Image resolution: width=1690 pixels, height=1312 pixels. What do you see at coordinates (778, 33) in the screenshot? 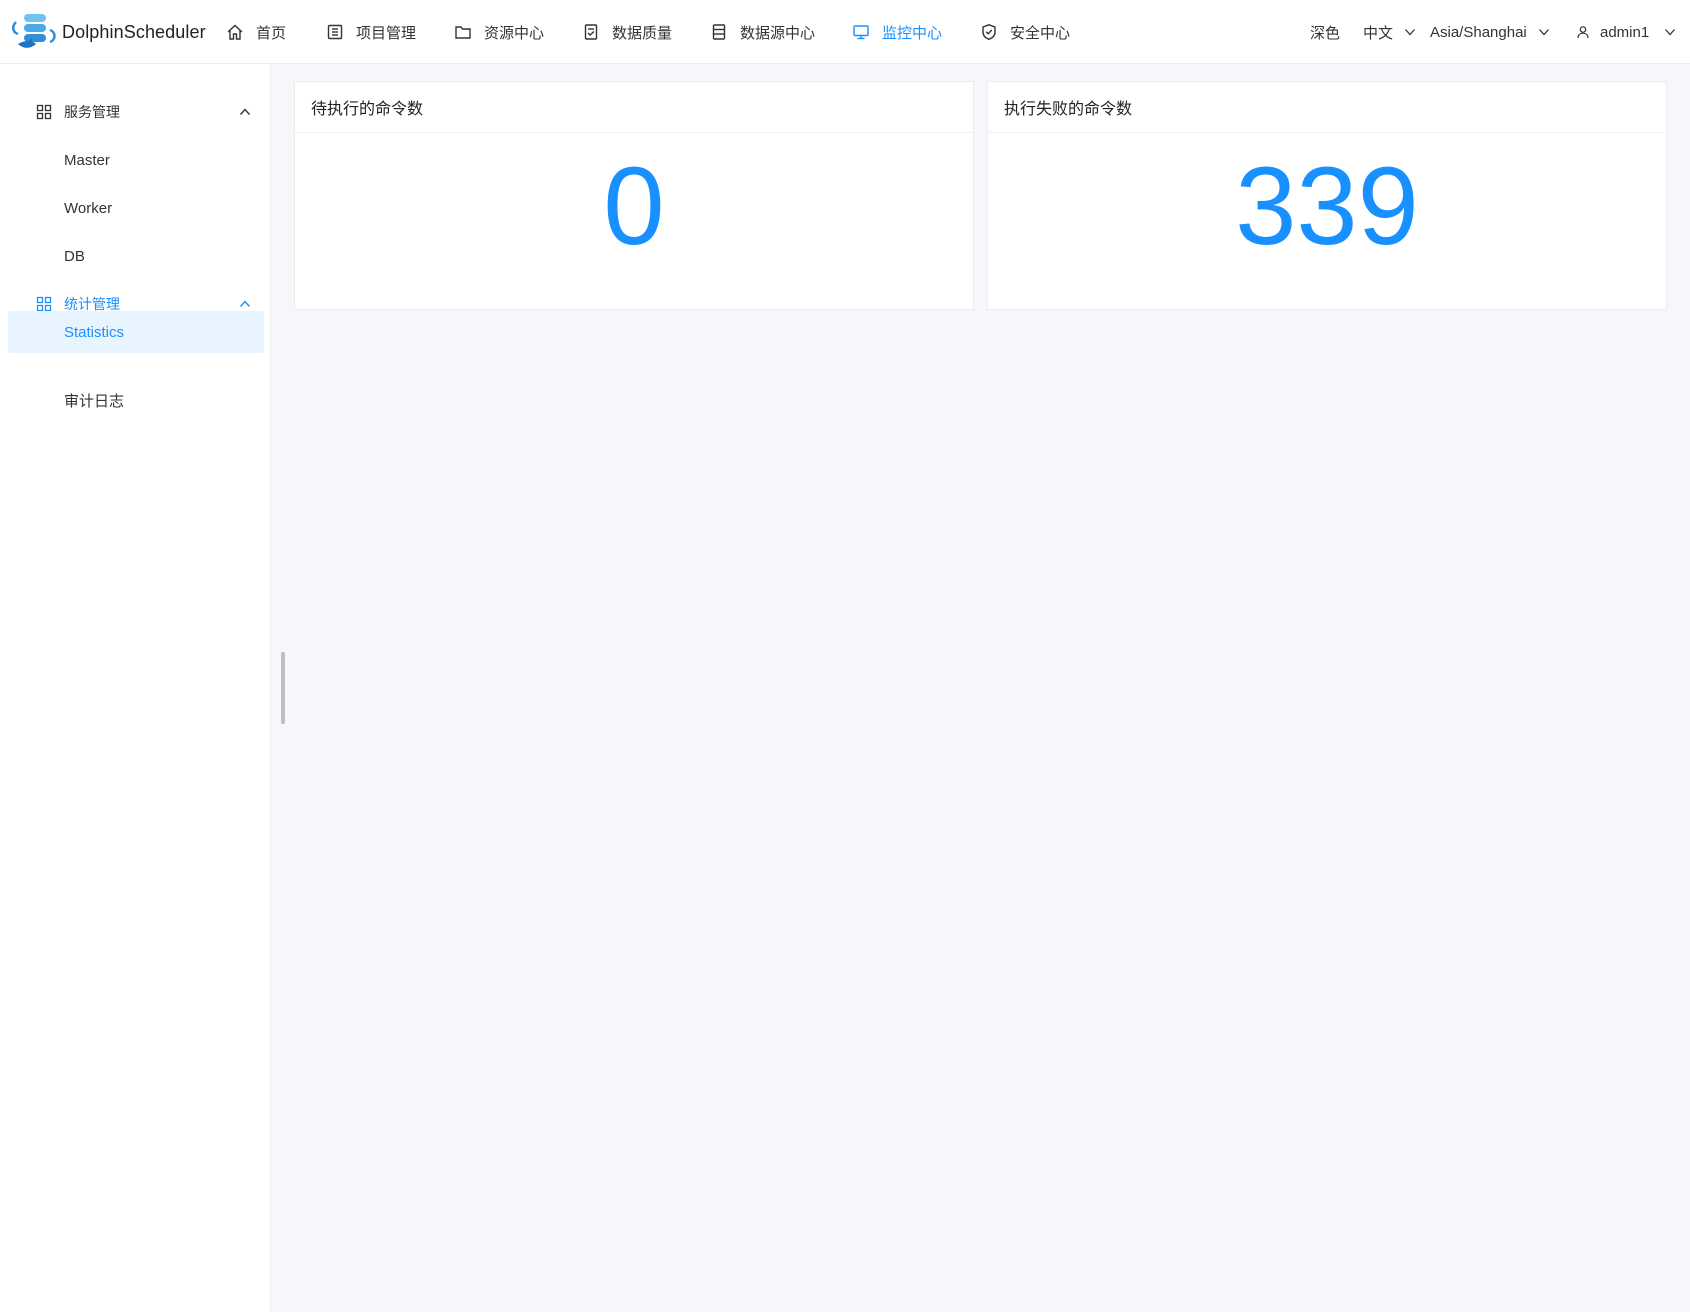
I see `nav-datasource-label: 数据源中心` at bounding box center [778, 33].